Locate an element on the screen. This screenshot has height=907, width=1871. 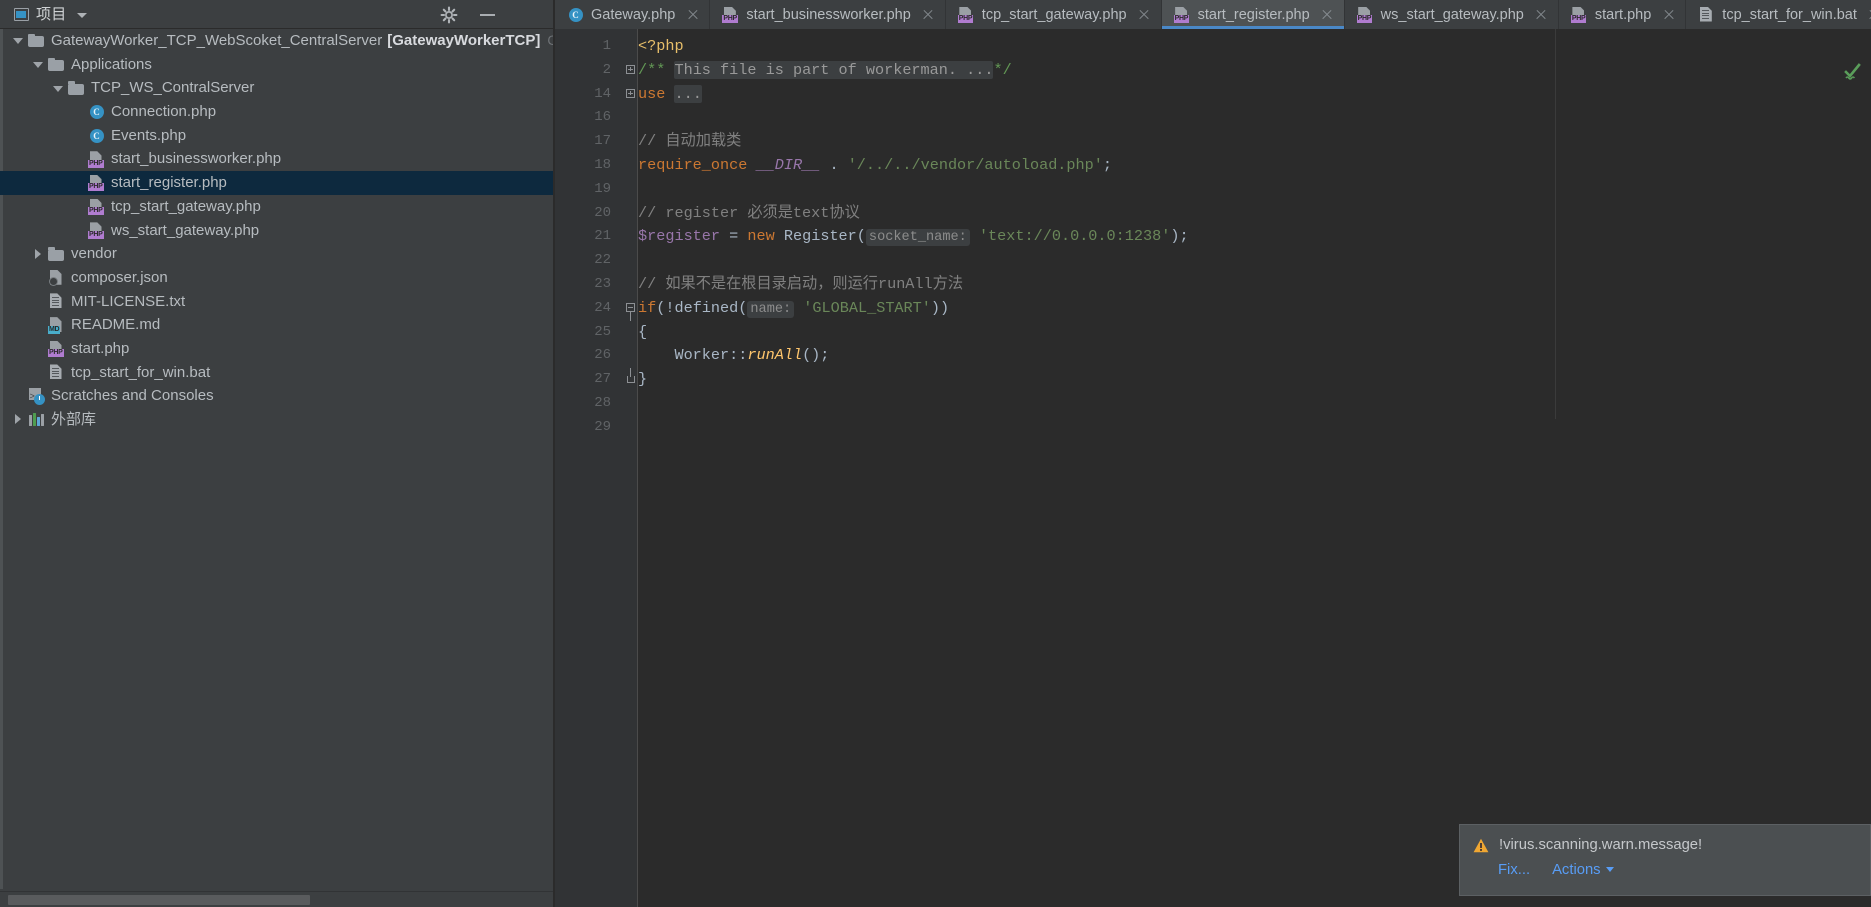
editor-tab: PHP start_register.php is located at coordinates (1253, 14).